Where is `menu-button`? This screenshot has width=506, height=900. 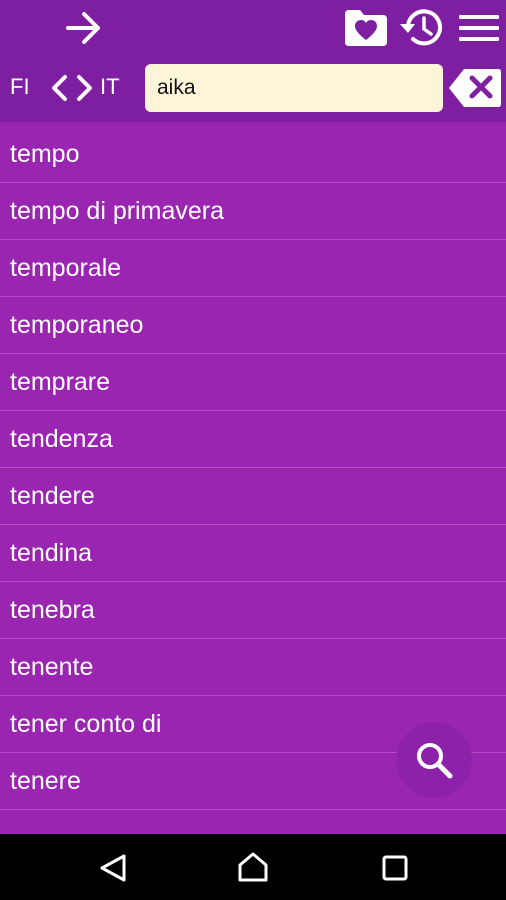 menu-button is located at coordinates (479, 28).